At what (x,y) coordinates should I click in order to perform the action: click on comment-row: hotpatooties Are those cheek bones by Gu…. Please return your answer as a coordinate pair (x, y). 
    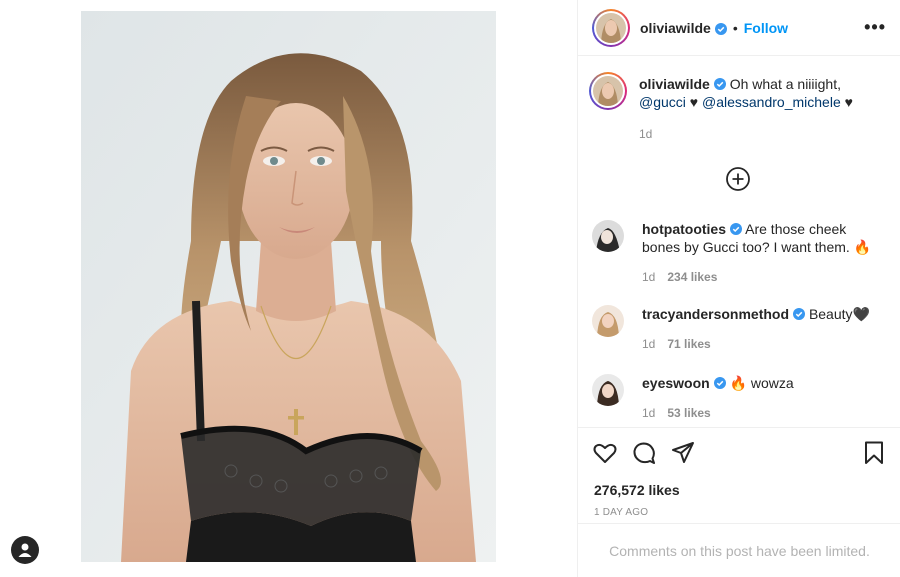
    Looking at the image, I should click on (739, 253).